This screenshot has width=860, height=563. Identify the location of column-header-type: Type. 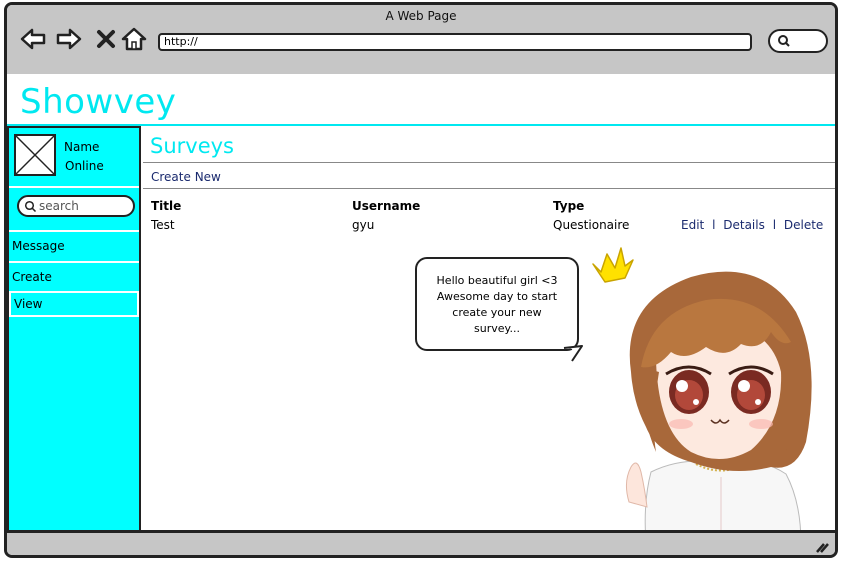
(569, 206).